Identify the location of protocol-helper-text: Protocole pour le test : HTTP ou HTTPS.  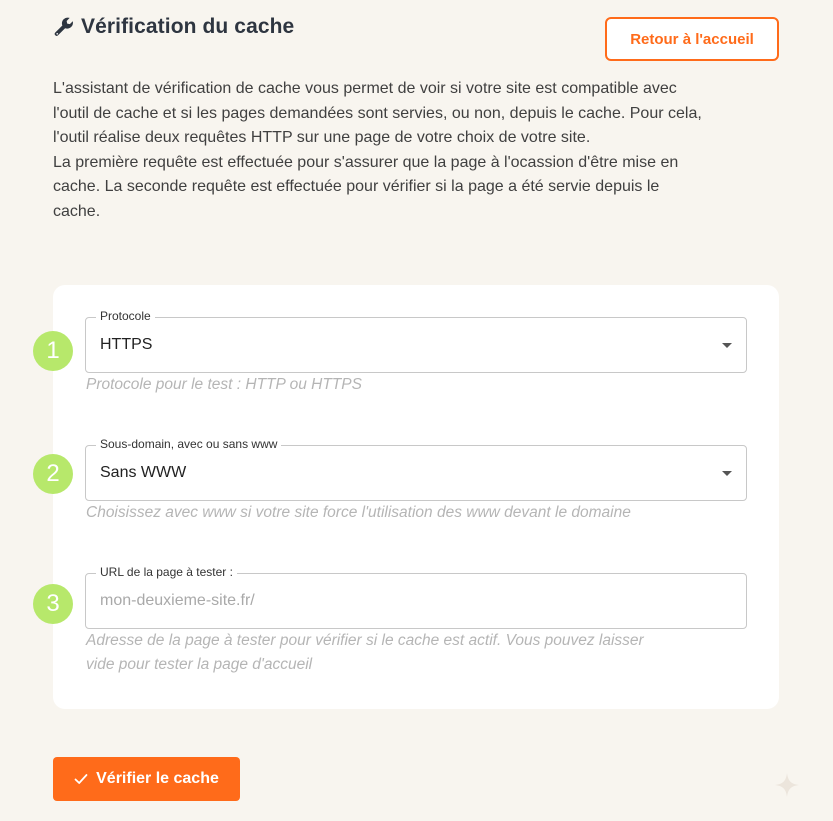
(224, 384).